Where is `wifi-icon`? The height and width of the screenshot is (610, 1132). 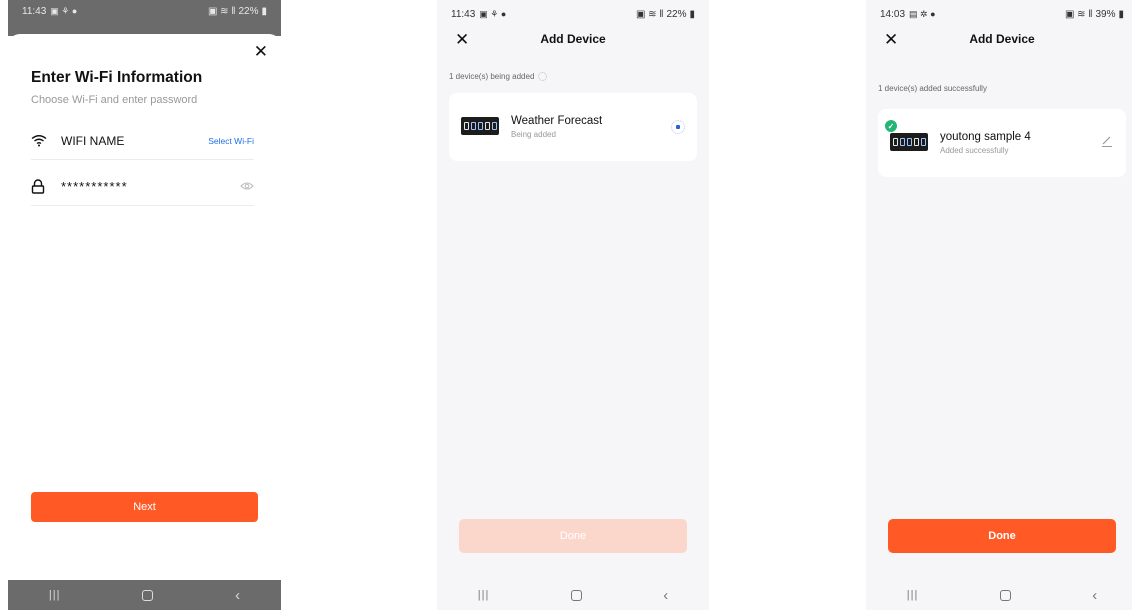
wifi-icon is located at coordinates (42, 141).